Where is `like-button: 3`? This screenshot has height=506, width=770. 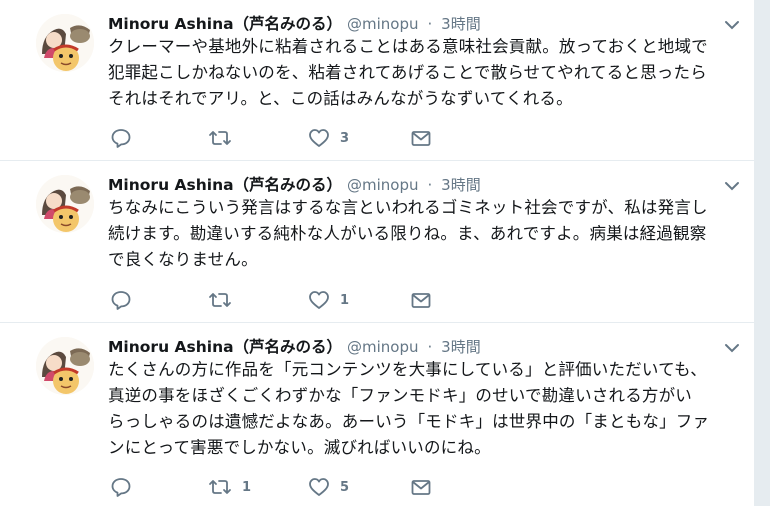
like-button: 3 is located at coordinates (328, 138).